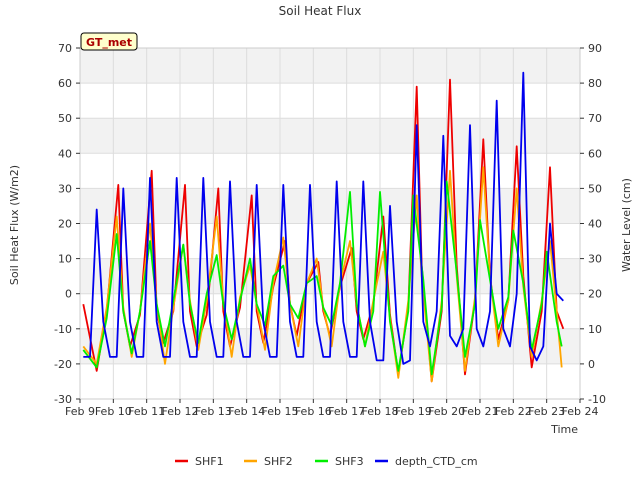 Image resolution: width=640 pixels, height=480 pixels. I want to click on x-tick-label: Feb 9, so click(80, 411).